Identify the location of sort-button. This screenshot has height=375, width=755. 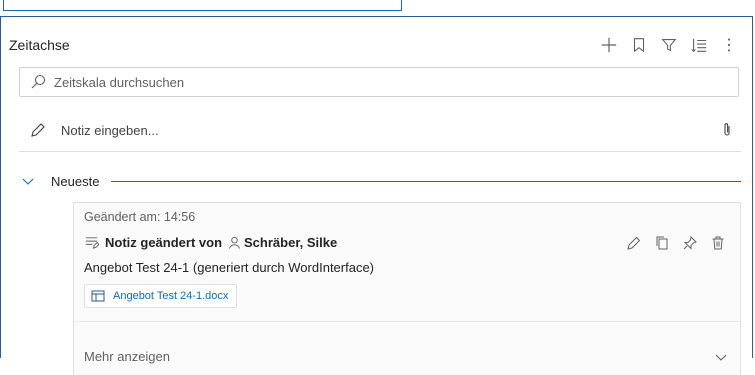
(699, 45).